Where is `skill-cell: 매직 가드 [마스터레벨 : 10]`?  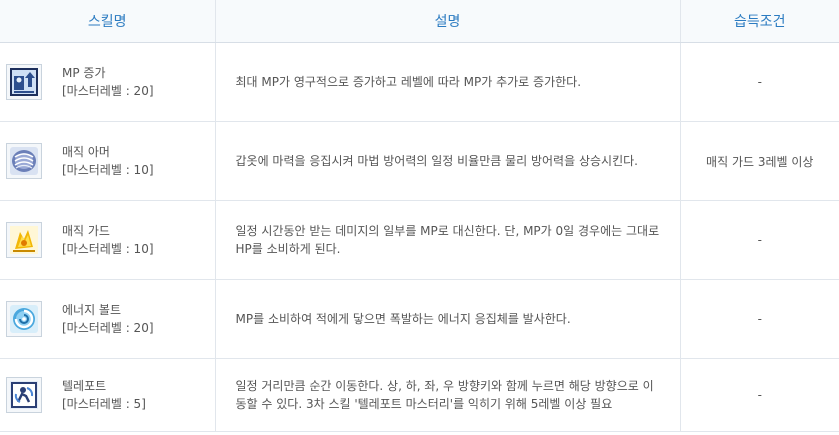
skill-cell: 매직 가드 [마스터레벨 : 10] is located at coordinates (108, 240).